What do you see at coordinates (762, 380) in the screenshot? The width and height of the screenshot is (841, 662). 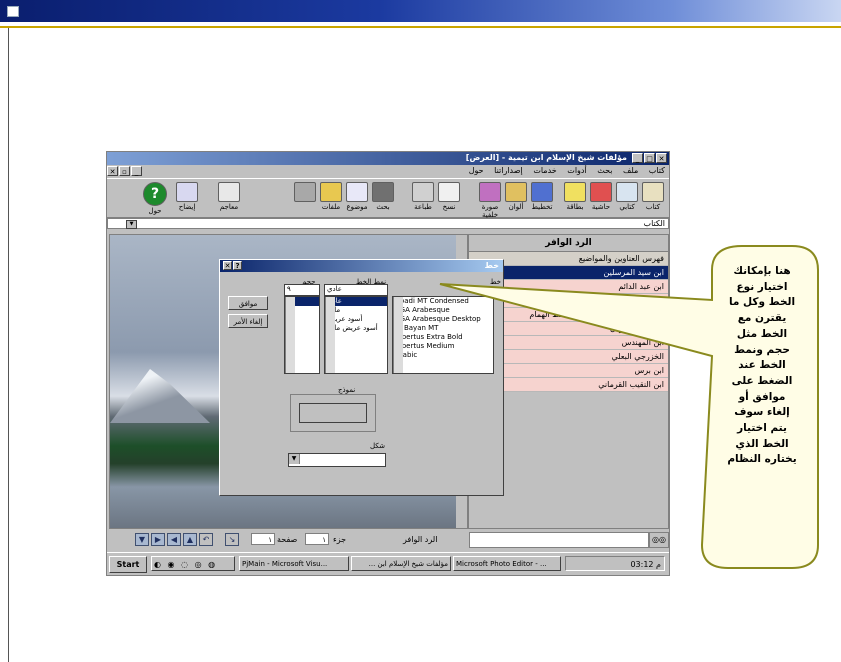 I see `callout-line: الضغط على` at bounding box center [762, 380].